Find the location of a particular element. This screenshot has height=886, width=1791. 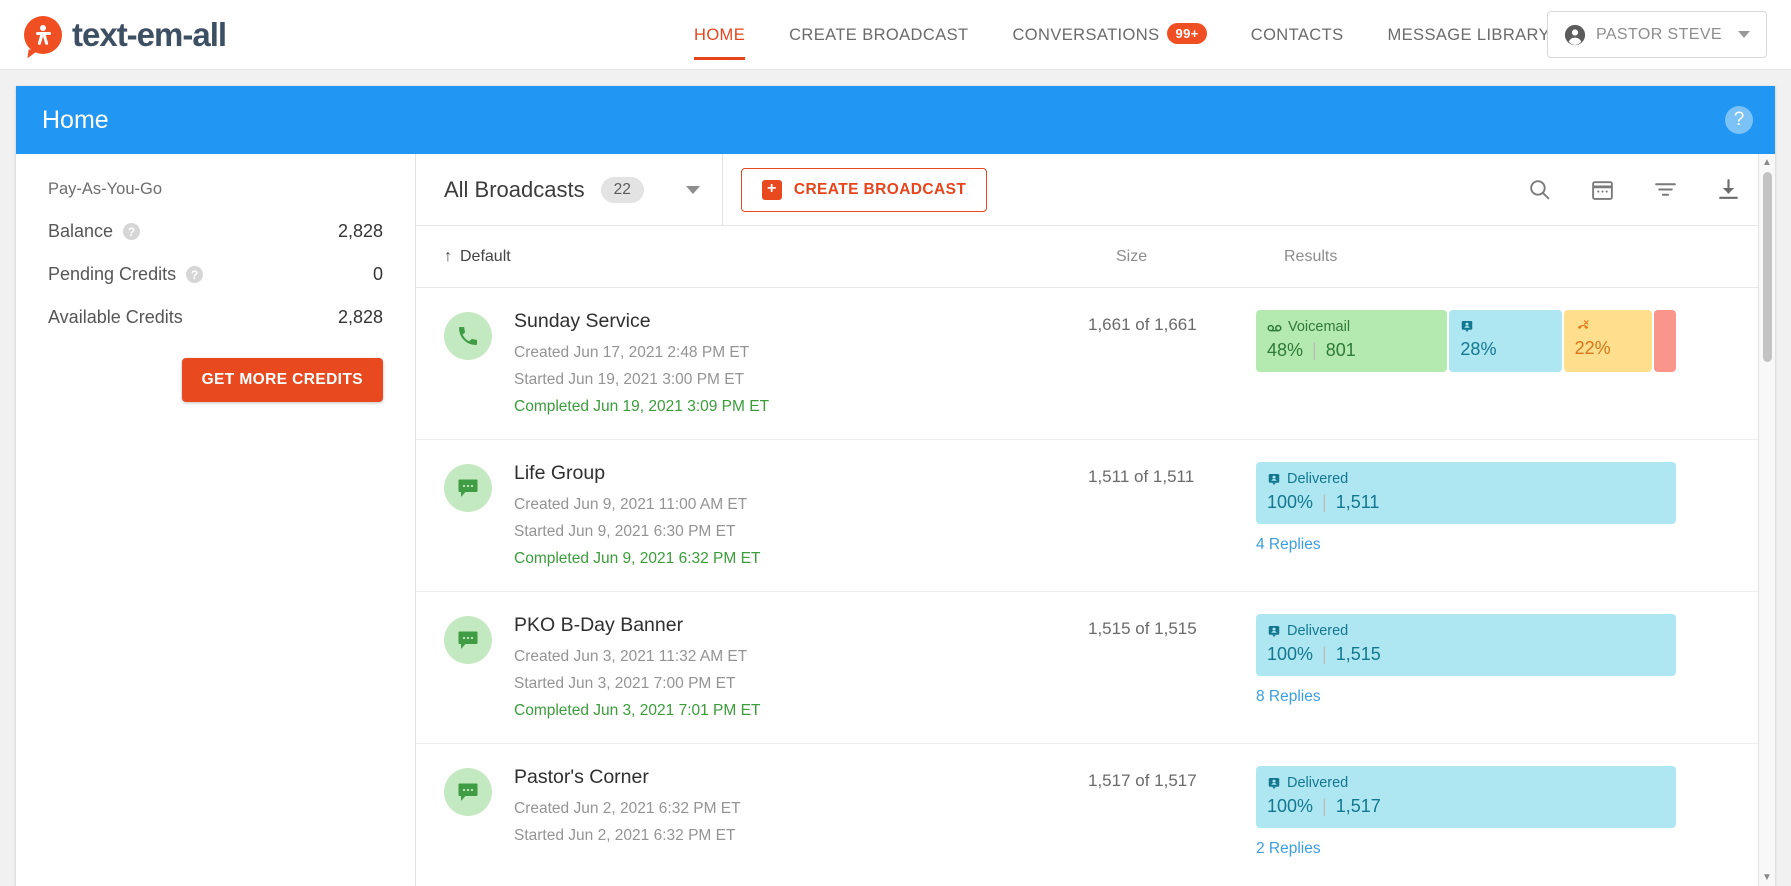

result-segment-voicemail: Voicemail 48% | 801 is located at coordinates (1352, 341).